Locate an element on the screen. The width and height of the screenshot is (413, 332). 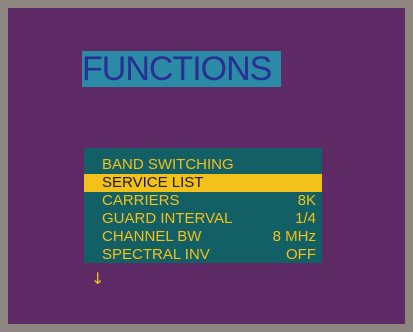
menu-item-guard-interval: GUARD INTERVAL 1/4 is located at coordinates (203, 219).